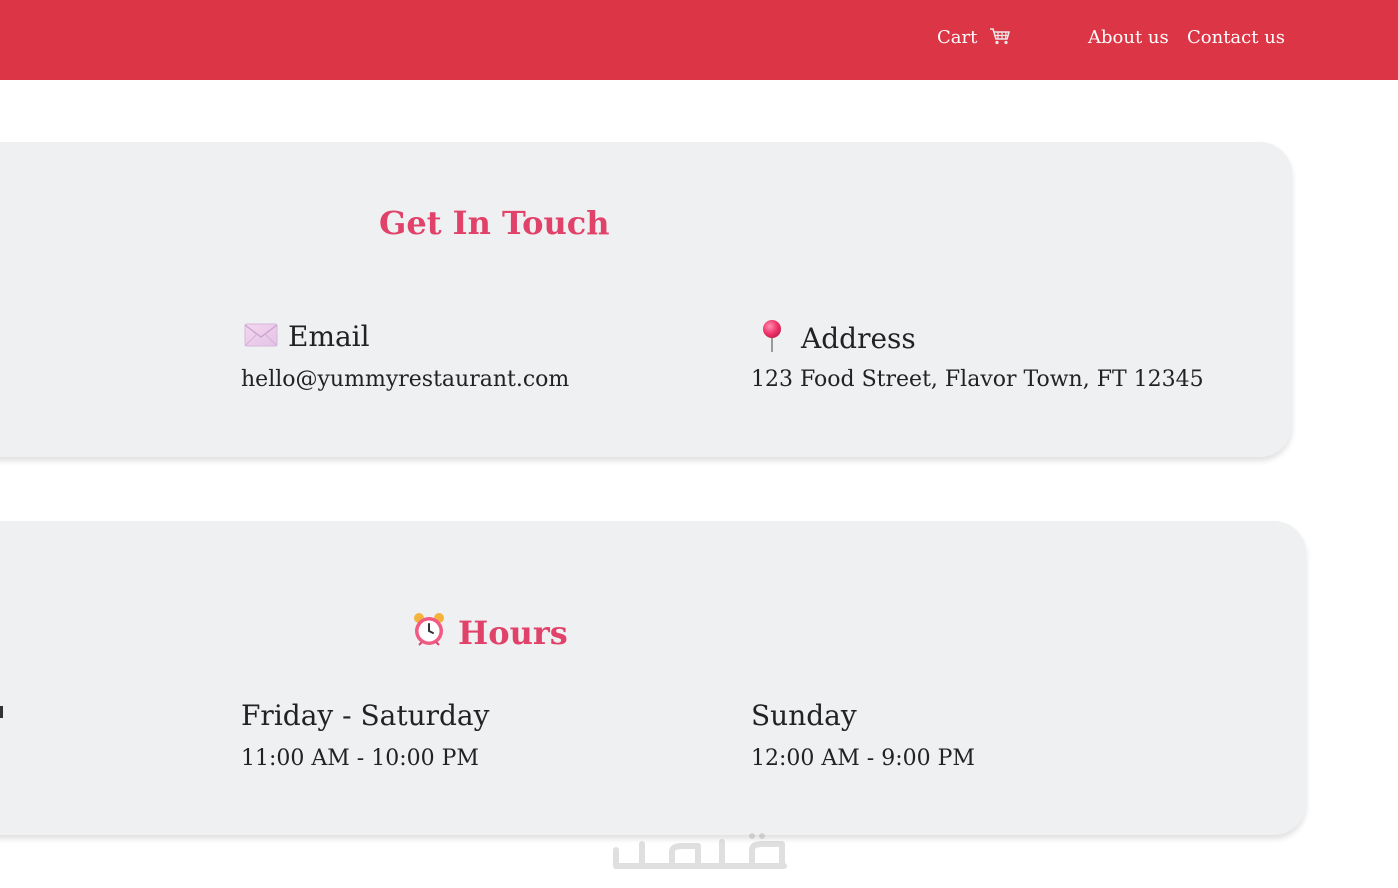 This screenshot has width=1398, height=888. I want to click on email-heading: Email, so click(307, 338).